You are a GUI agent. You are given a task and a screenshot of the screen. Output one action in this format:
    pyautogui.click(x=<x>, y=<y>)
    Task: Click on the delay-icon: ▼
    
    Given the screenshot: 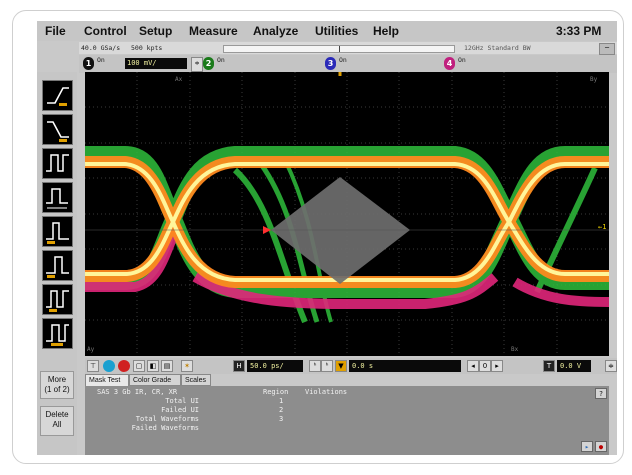 What is the action you would take?
    pyautogui.click(x=341, y=366)
    